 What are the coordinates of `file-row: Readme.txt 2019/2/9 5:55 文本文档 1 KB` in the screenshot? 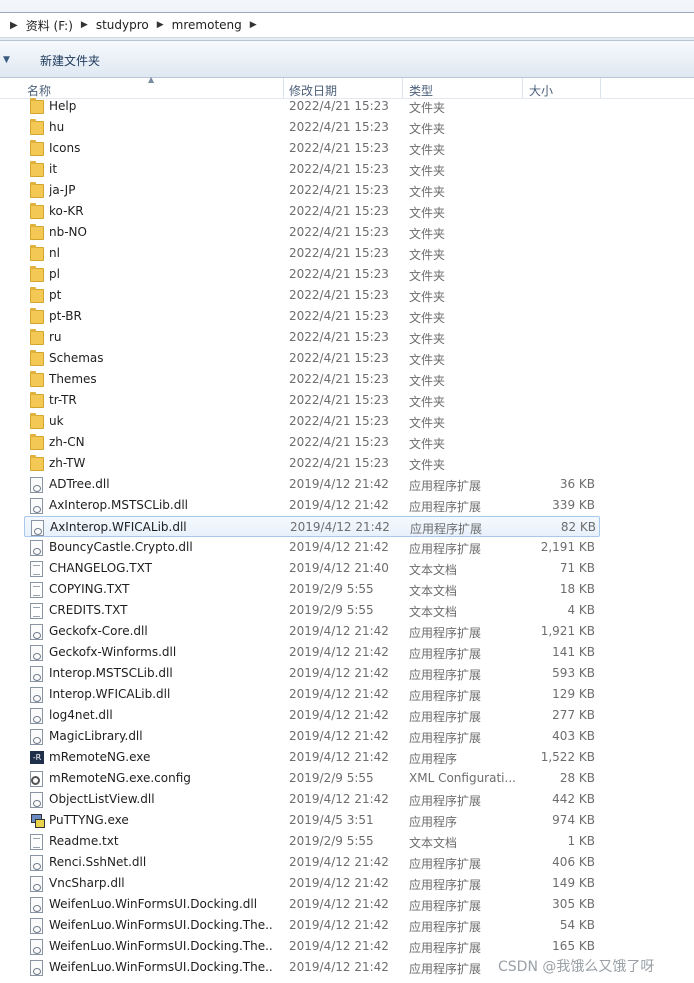 It's located at (347, 841).